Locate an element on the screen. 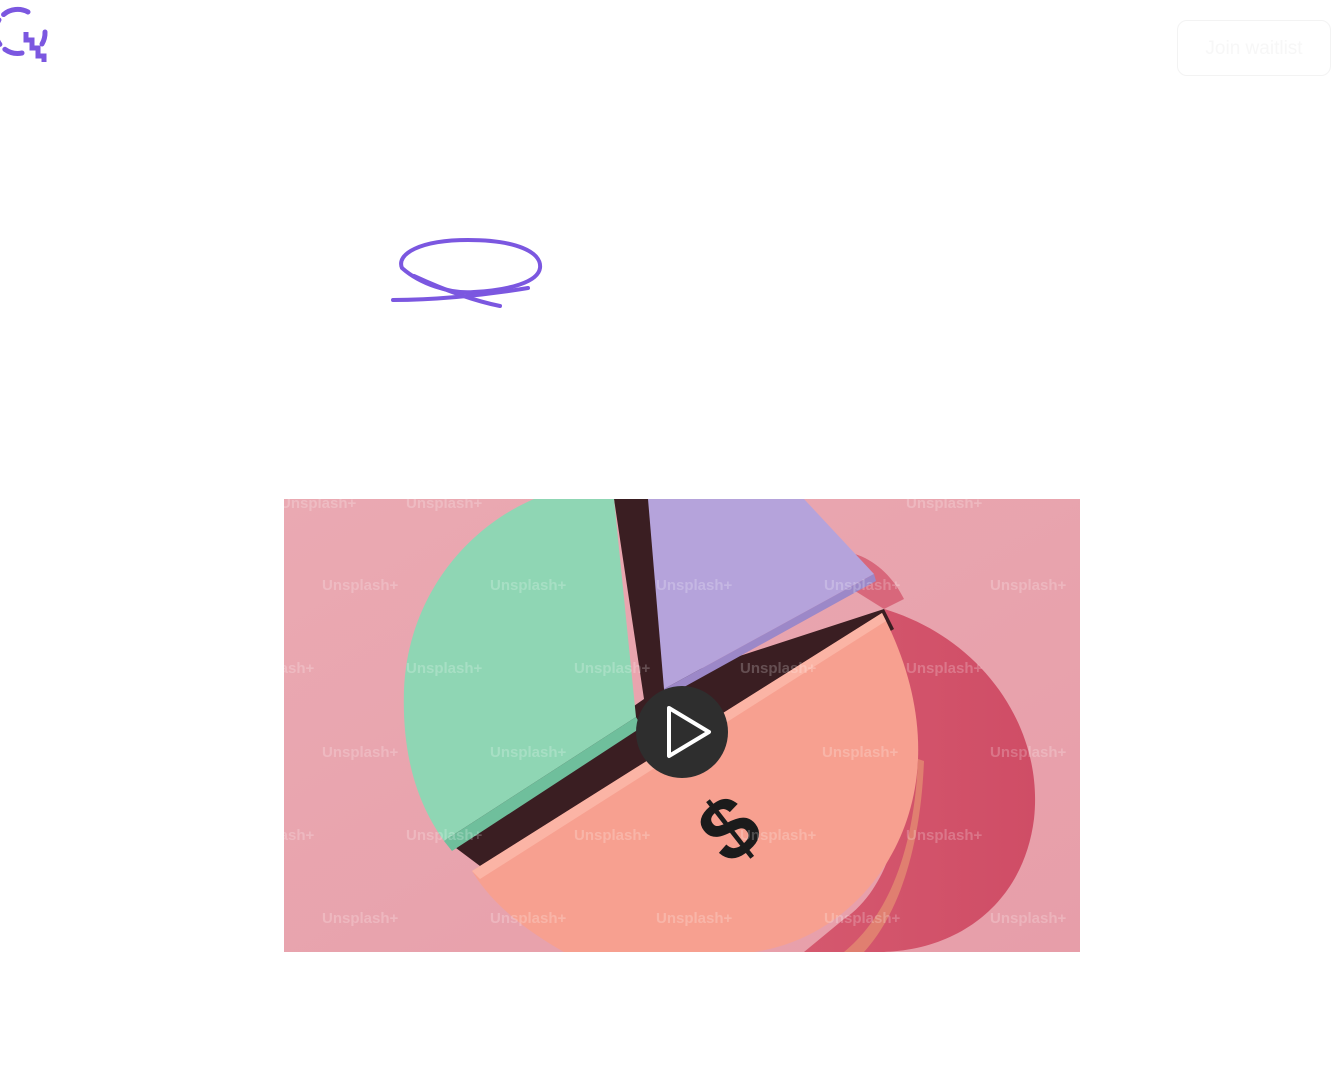 The height and width of the screenshot is (1087, 1333). play-icon is located at coordinates (689, 732).